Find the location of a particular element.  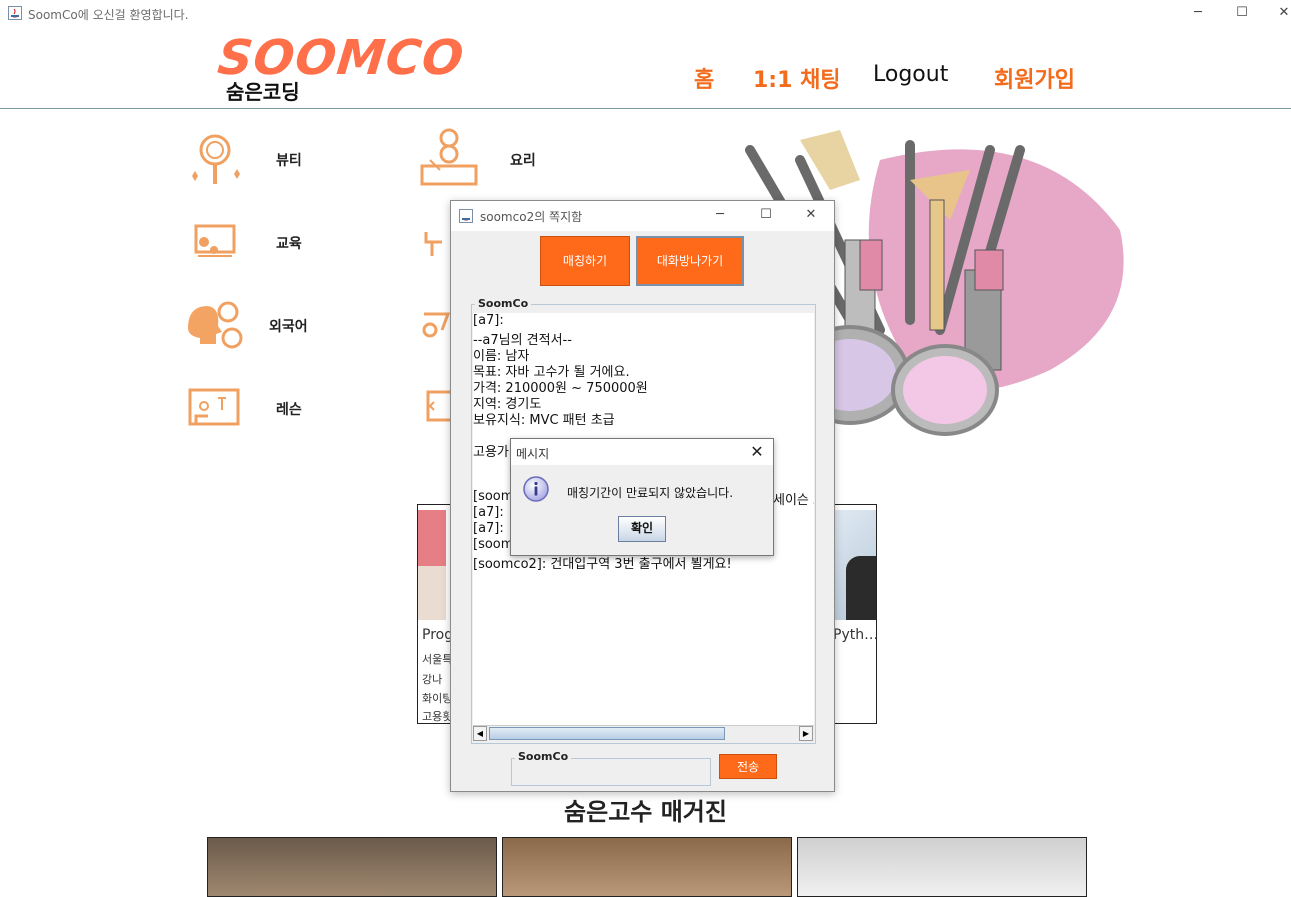

logo: SOOMCO 숨은코딩 is located at coordinates (341, 67).